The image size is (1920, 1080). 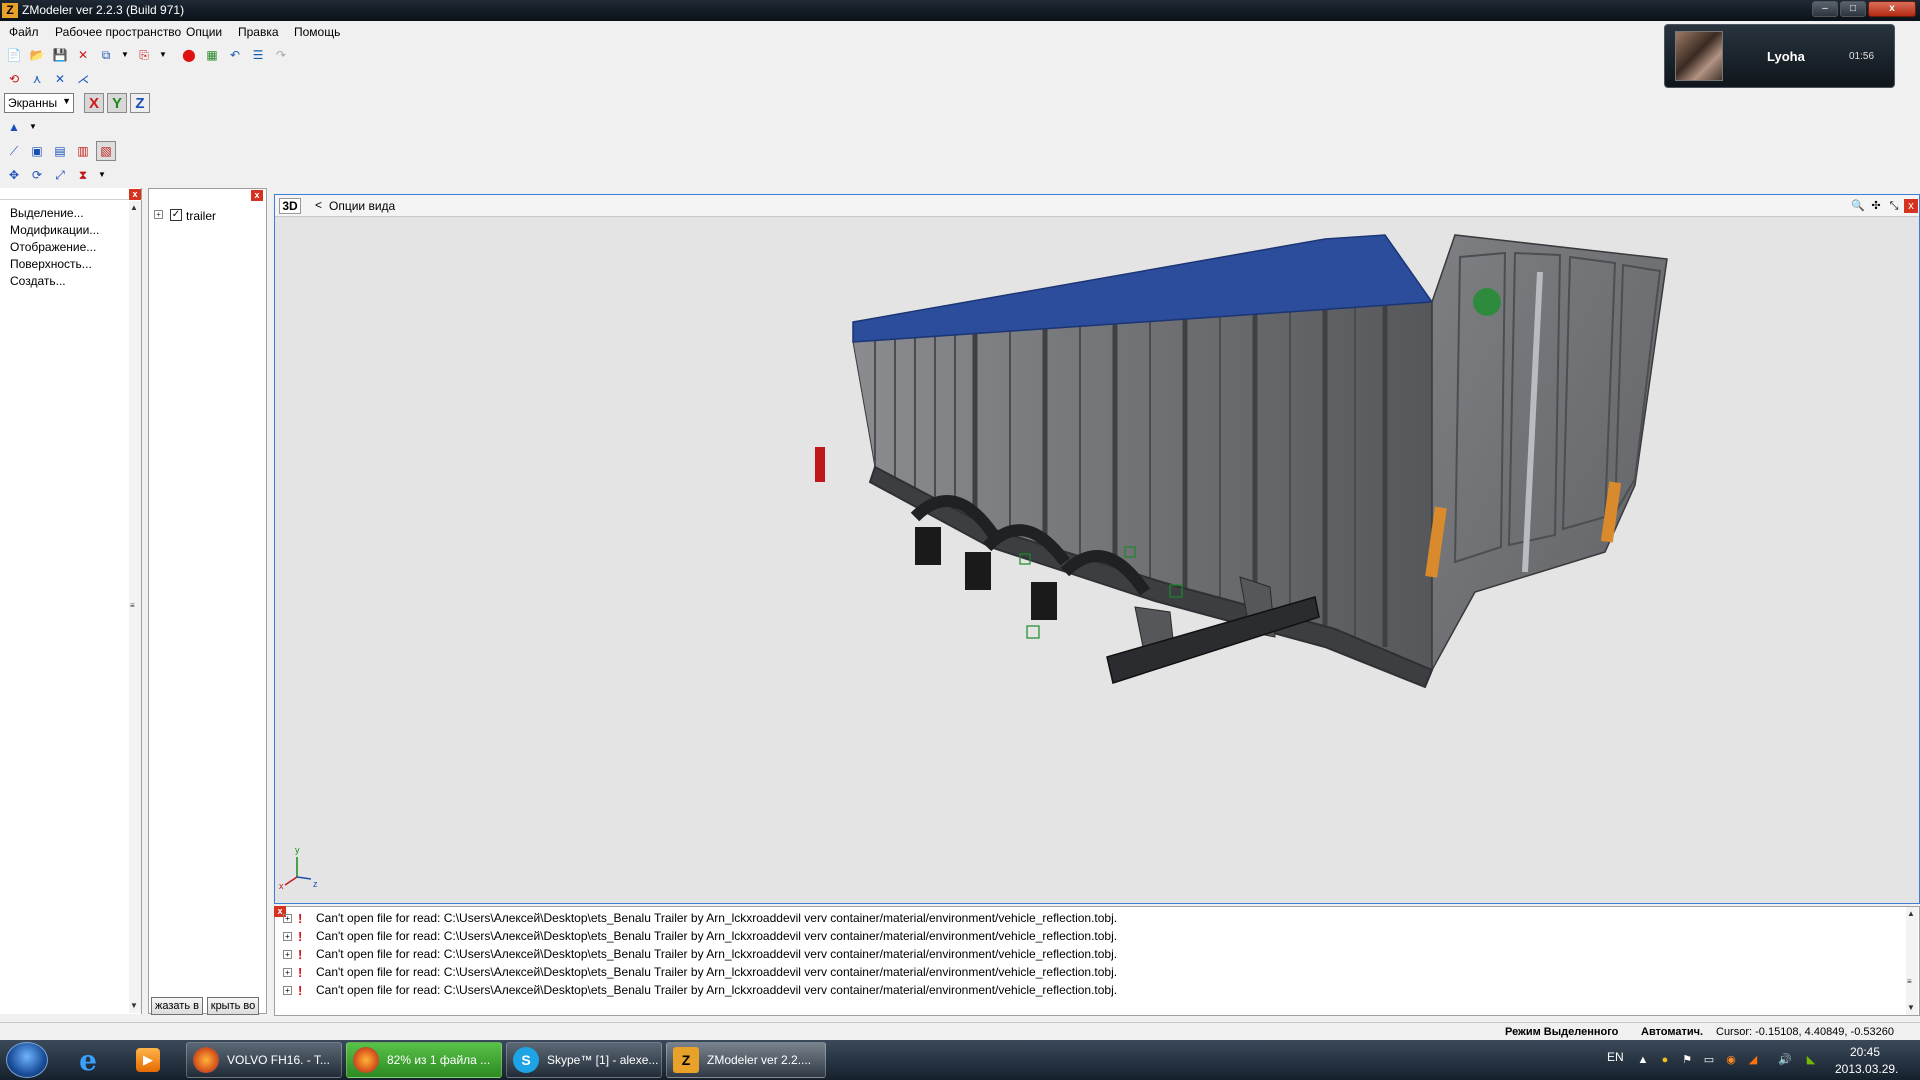 I want to click on view-options-label: Опции вида, so click(x=362, y=206).